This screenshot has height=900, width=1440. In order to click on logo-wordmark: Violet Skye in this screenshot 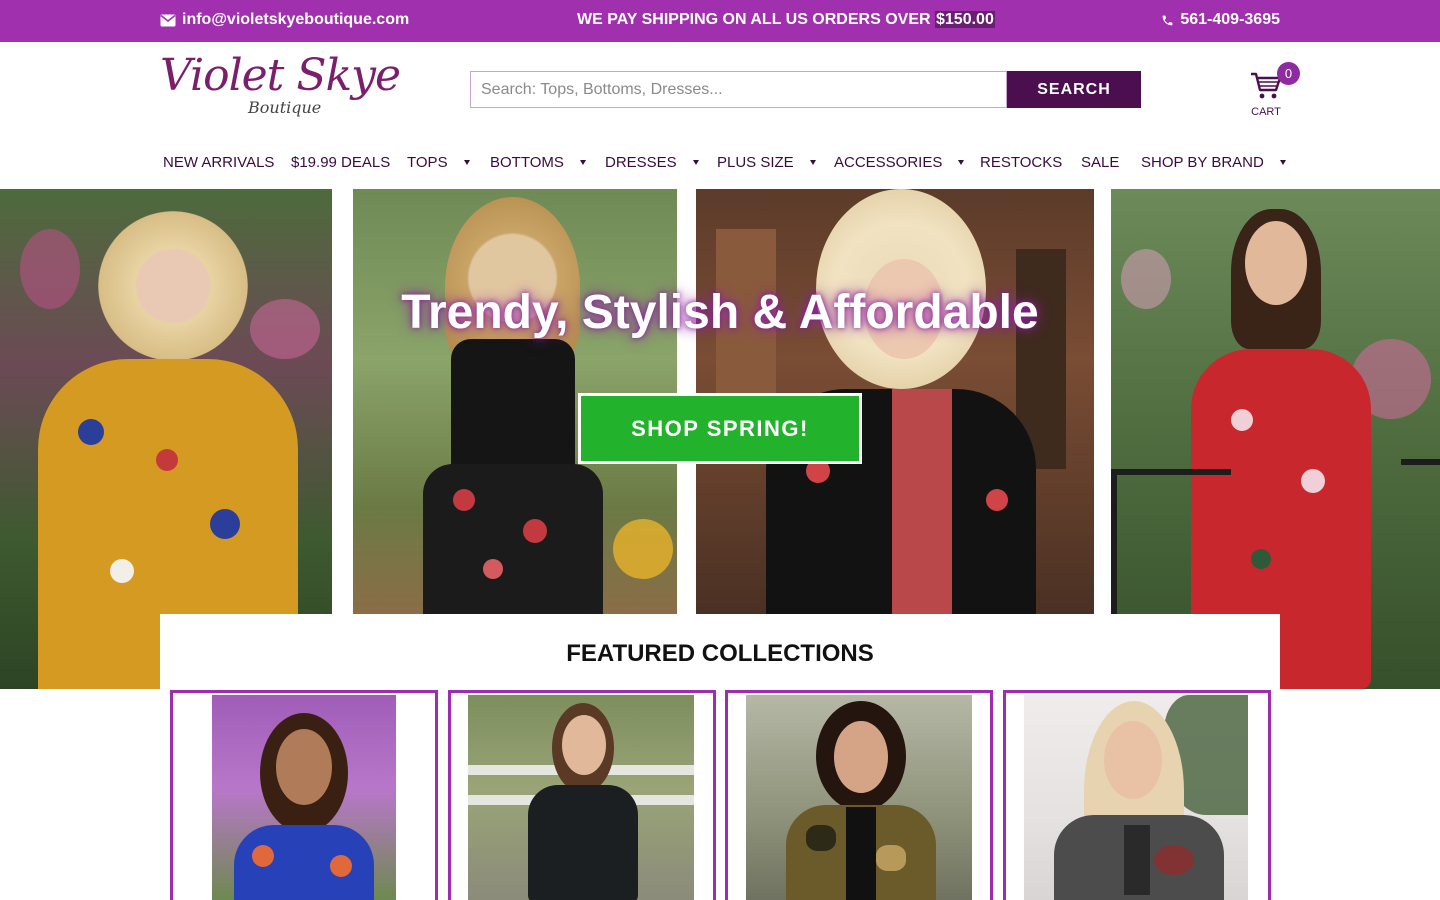, I will do `click(280, 75)`.